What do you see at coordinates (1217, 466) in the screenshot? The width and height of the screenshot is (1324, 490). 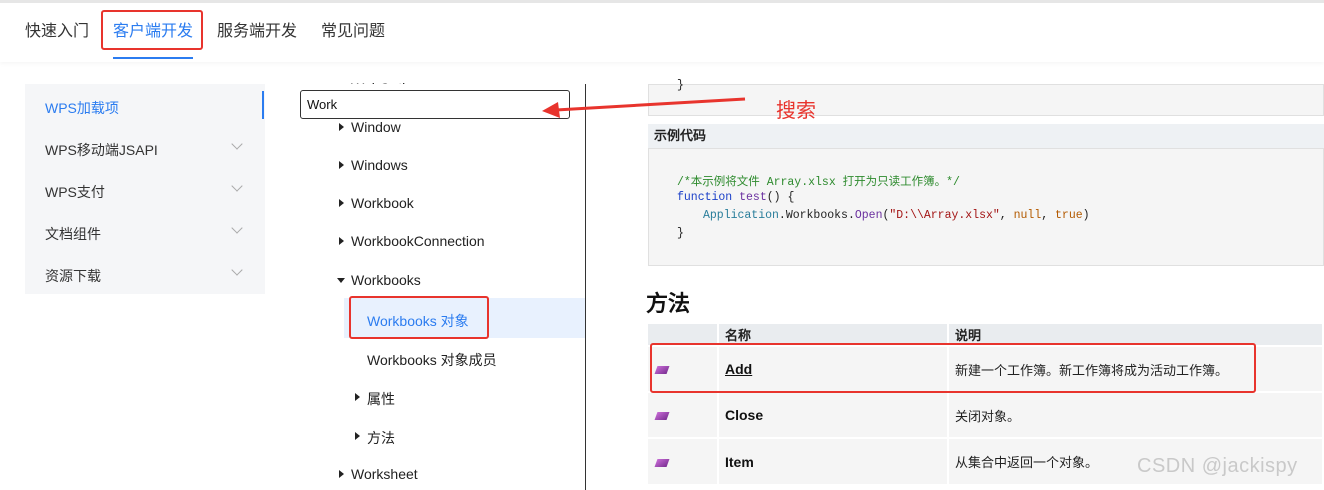 I see `watermark: CSDN @jackispy` at bounding box center [1217, 466].